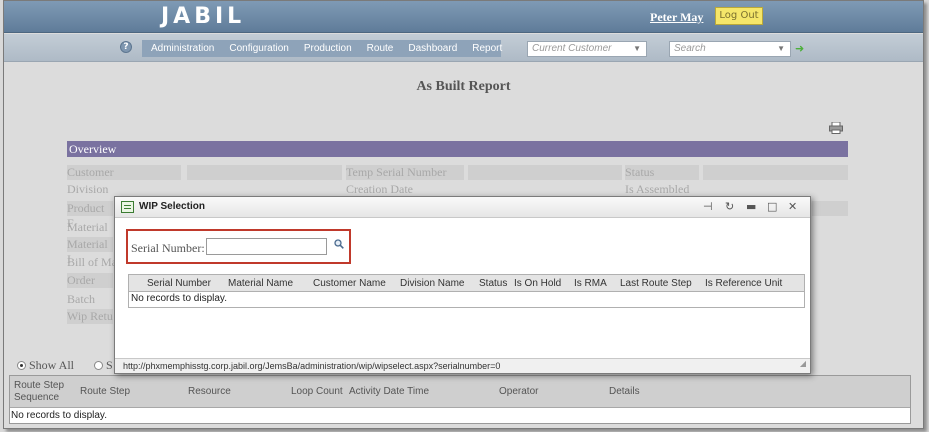  Describe the element at coordinates (90, 251) in the screenshot. I see `overview-label-material-desc: Material I` at that location.